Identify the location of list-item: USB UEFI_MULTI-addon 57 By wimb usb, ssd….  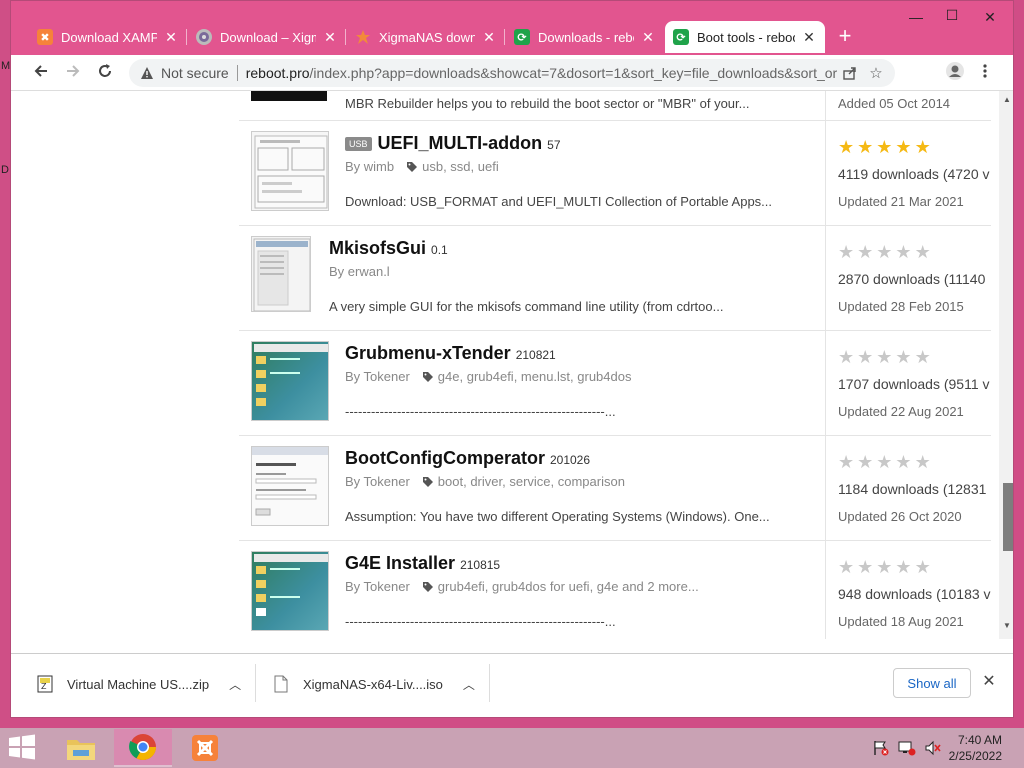
(615, 173).